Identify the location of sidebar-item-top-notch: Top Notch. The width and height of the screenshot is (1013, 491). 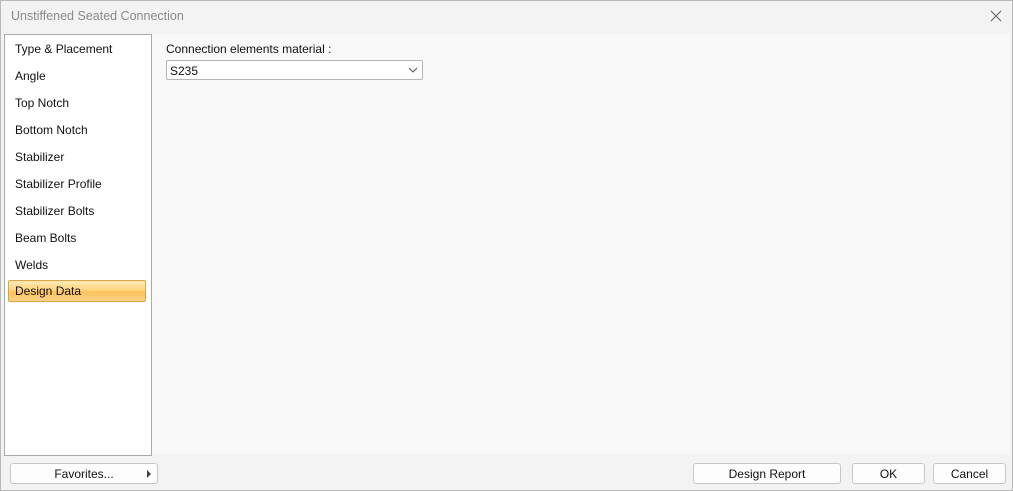
(77, 103).